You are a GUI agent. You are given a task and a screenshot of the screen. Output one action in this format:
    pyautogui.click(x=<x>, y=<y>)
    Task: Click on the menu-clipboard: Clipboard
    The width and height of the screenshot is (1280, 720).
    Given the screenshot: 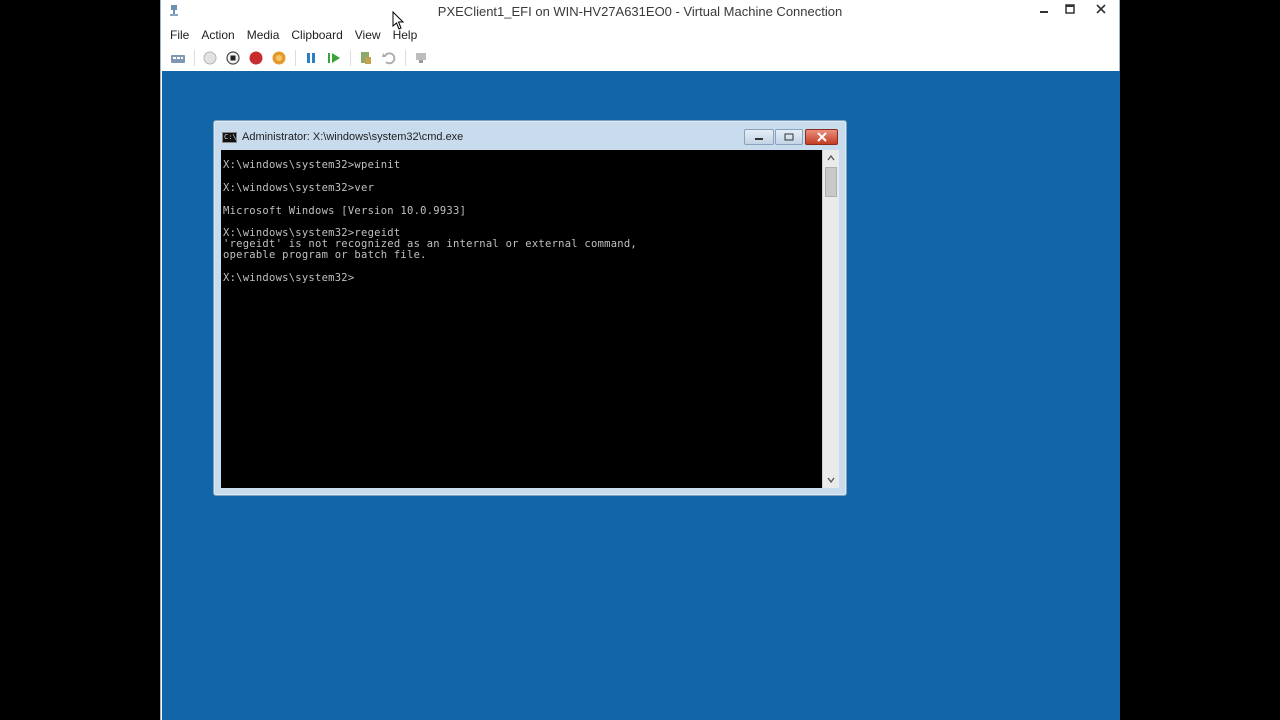 What is the action you would take?
    pyautogui.click(x=316, y=35)
    